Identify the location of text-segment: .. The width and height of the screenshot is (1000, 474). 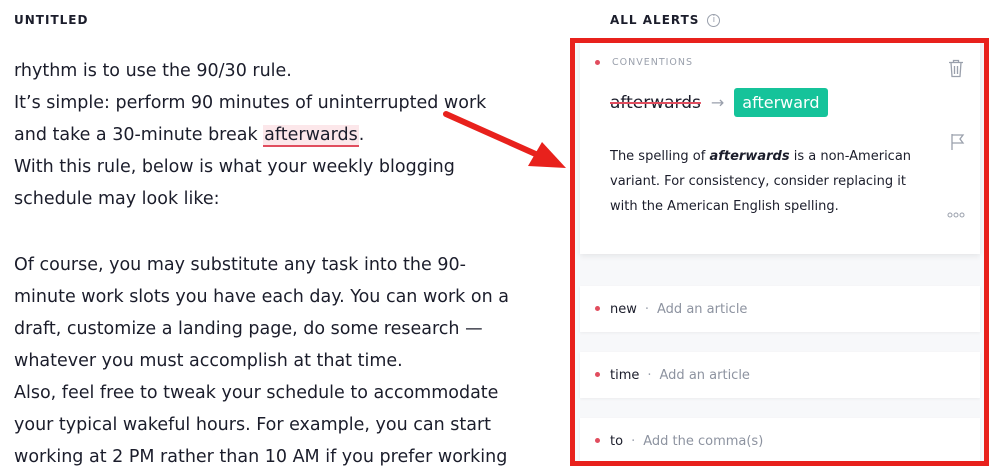
(361, 135).